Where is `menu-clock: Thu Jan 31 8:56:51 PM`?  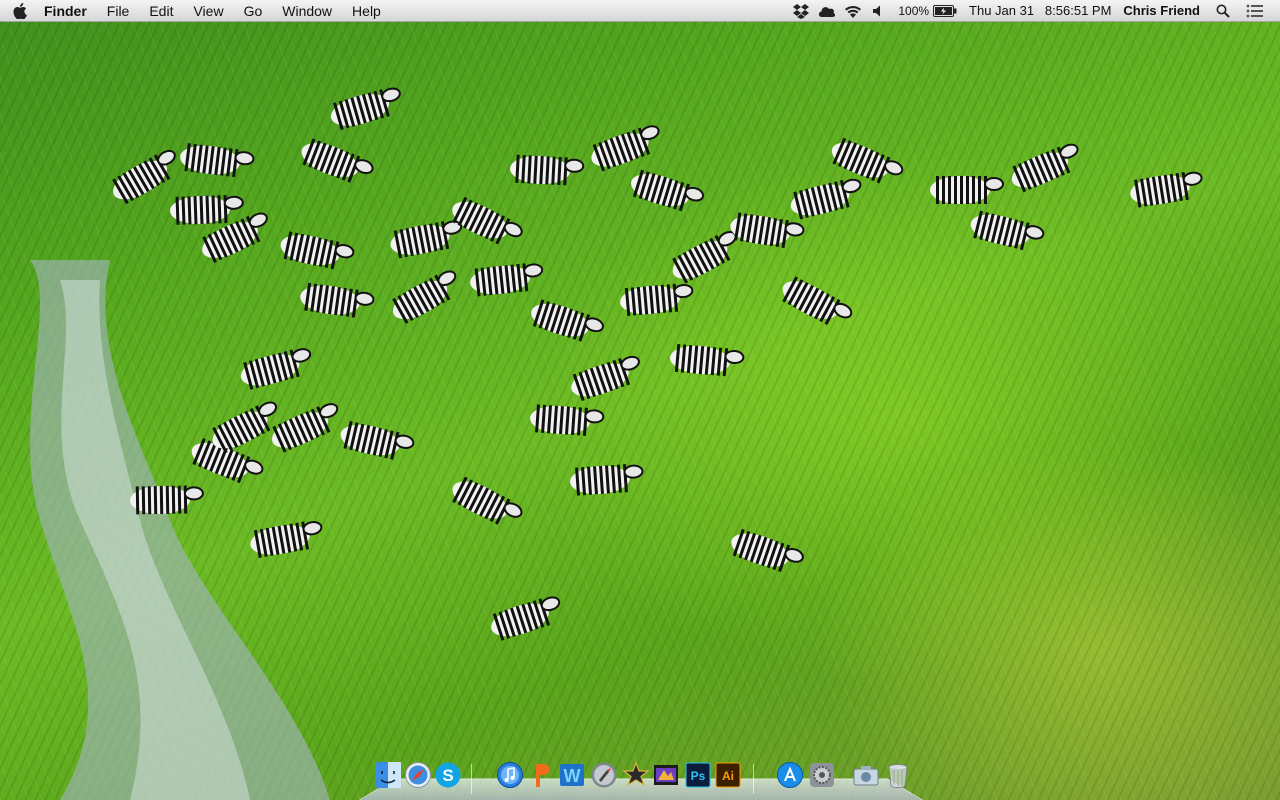
menu-clock: Thu Jan 31 8:56:51 PM is located at coordinates (1040, 11).